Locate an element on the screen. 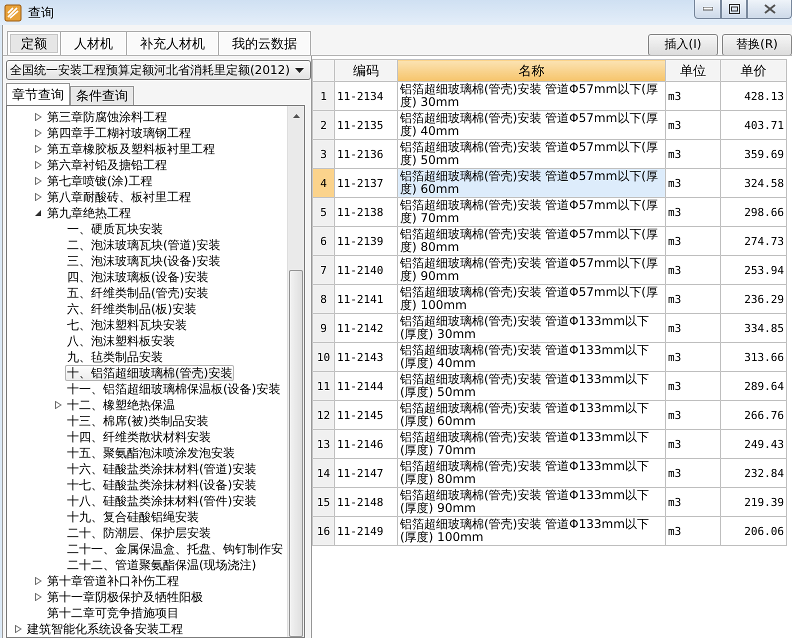 This screenshot has height=638, width=792. tab: 章节查询 is located at coordinates (38, 94).